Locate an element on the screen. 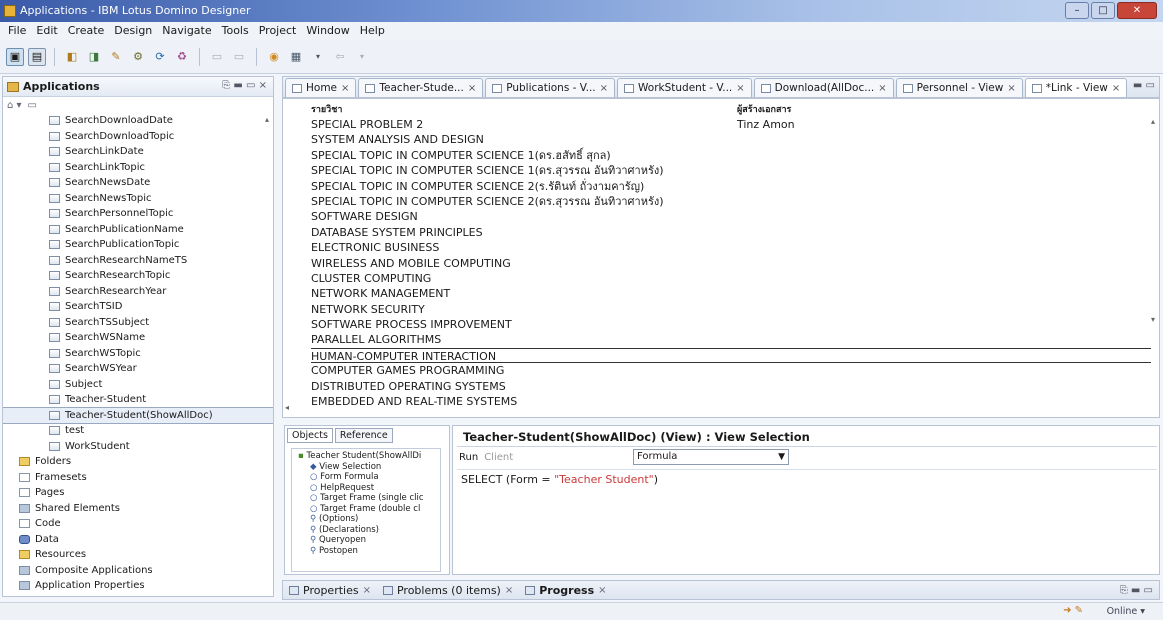 This screenshot has width=1163, height=620. tree-item: Folders is located at coordinates (138, 462).